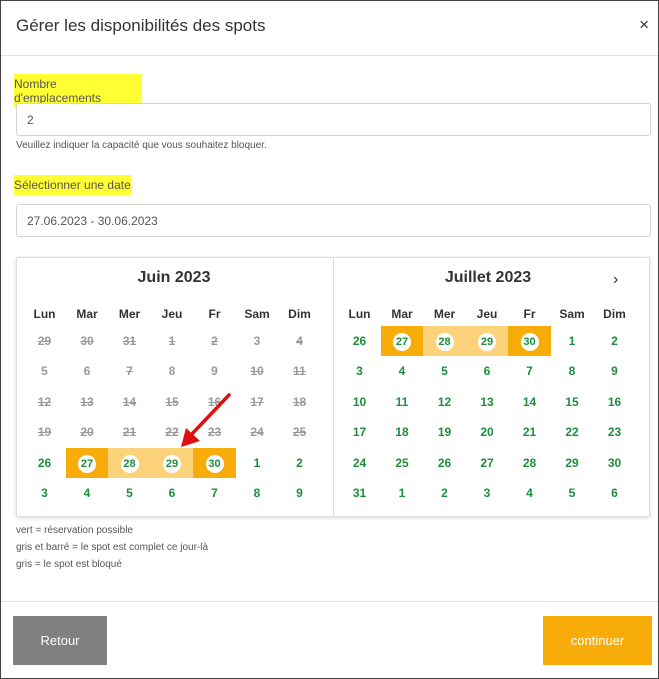 The height and width of the screenshot is (679, 659). I want to click on calendar-day: 10, so click(359, 402).